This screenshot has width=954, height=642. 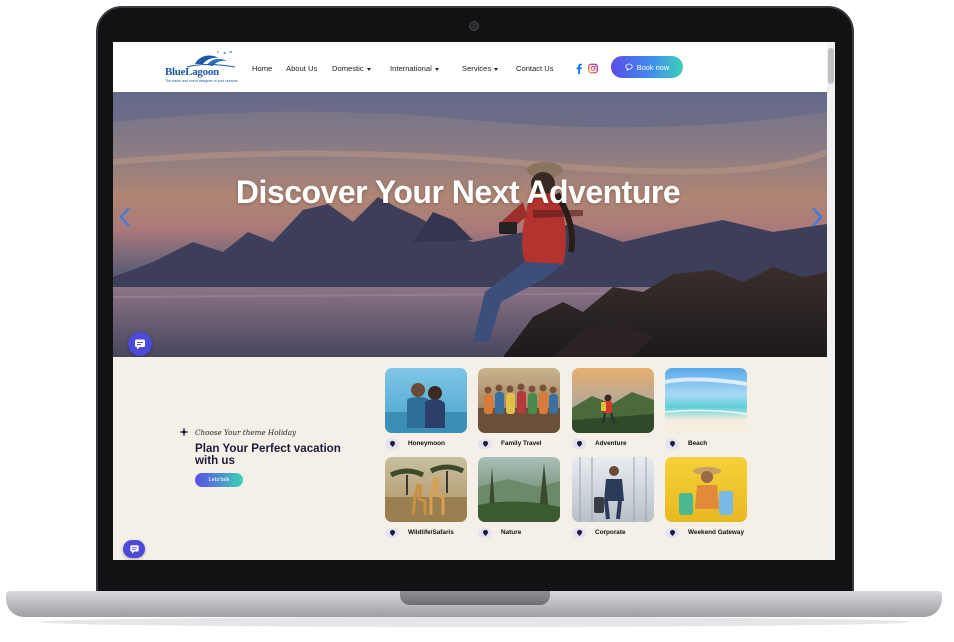 I want to click on theme-card-label: Wildlife/Safaris, so click(x=431, y=532).